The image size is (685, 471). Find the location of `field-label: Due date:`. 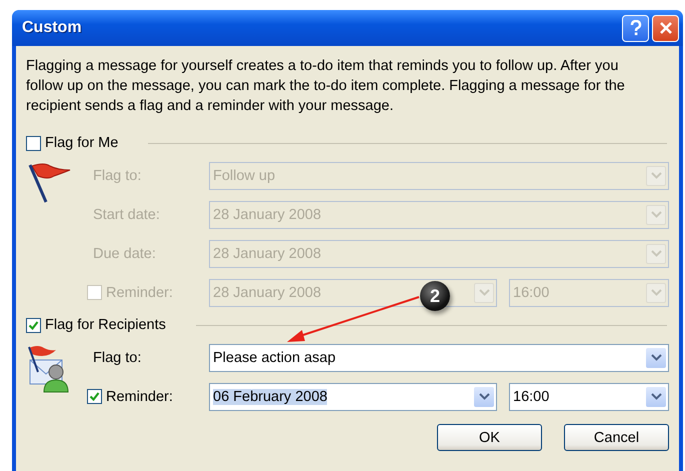

field-label: Due date: is located at coordinates (125, 254).